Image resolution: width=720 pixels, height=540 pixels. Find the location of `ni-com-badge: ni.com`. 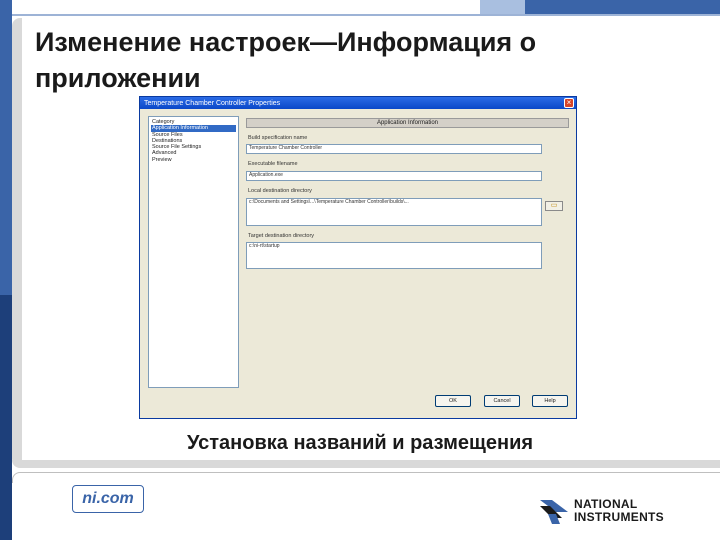

ni-com-badge: ni.com is located at coordinates (108, 499).